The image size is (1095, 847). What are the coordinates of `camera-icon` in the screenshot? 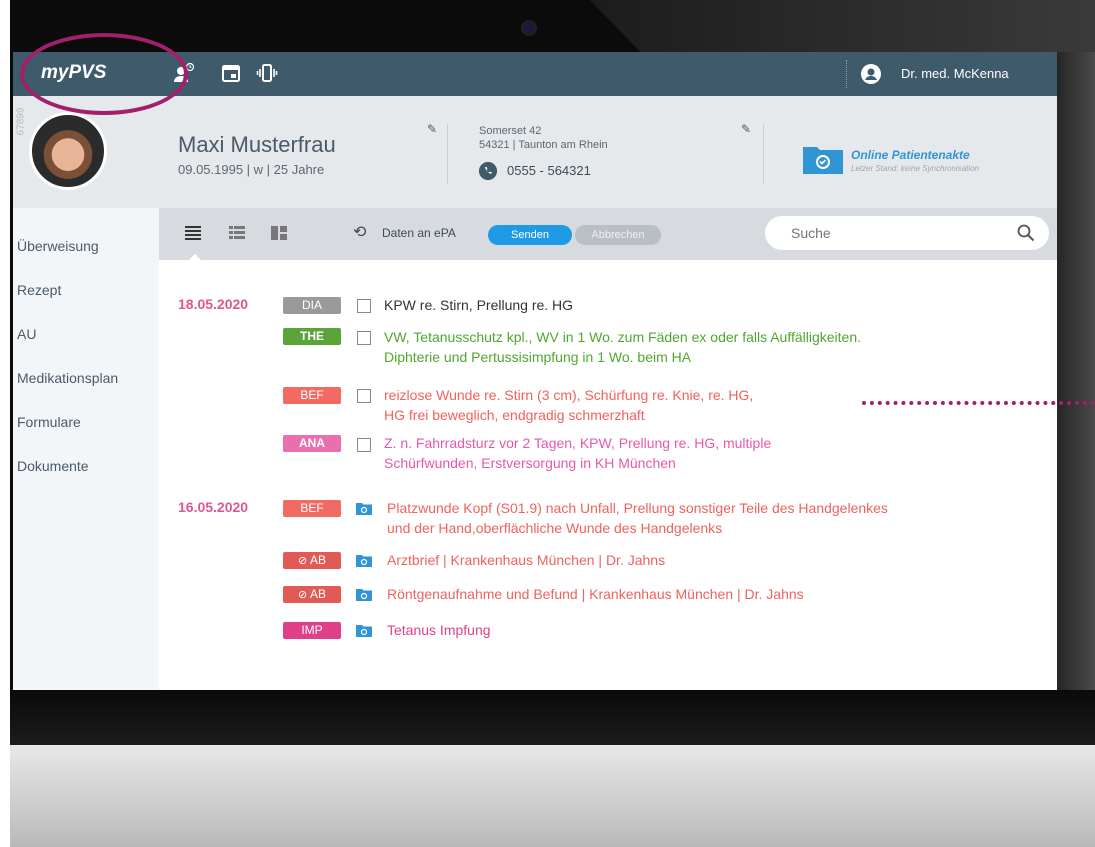 It's located at (529, 28).